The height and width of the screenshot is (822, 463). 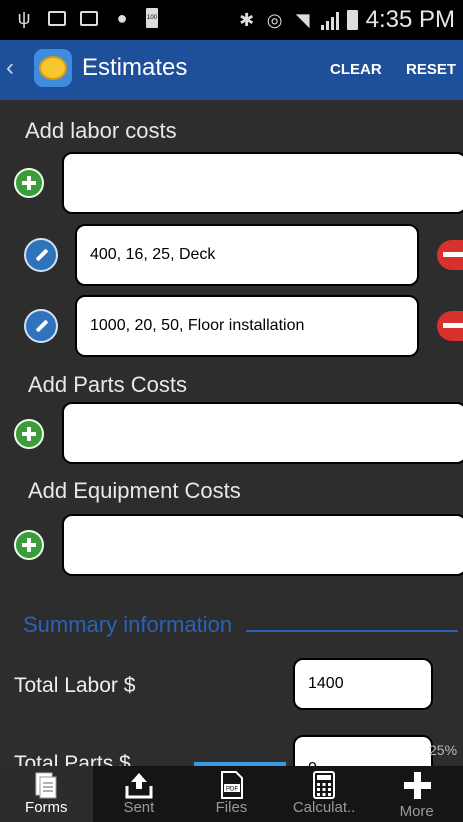 What do you see at coordinates (431, 69) in the screenshot?
I see `reset-button: RESET` at bounding box center [431, 69].